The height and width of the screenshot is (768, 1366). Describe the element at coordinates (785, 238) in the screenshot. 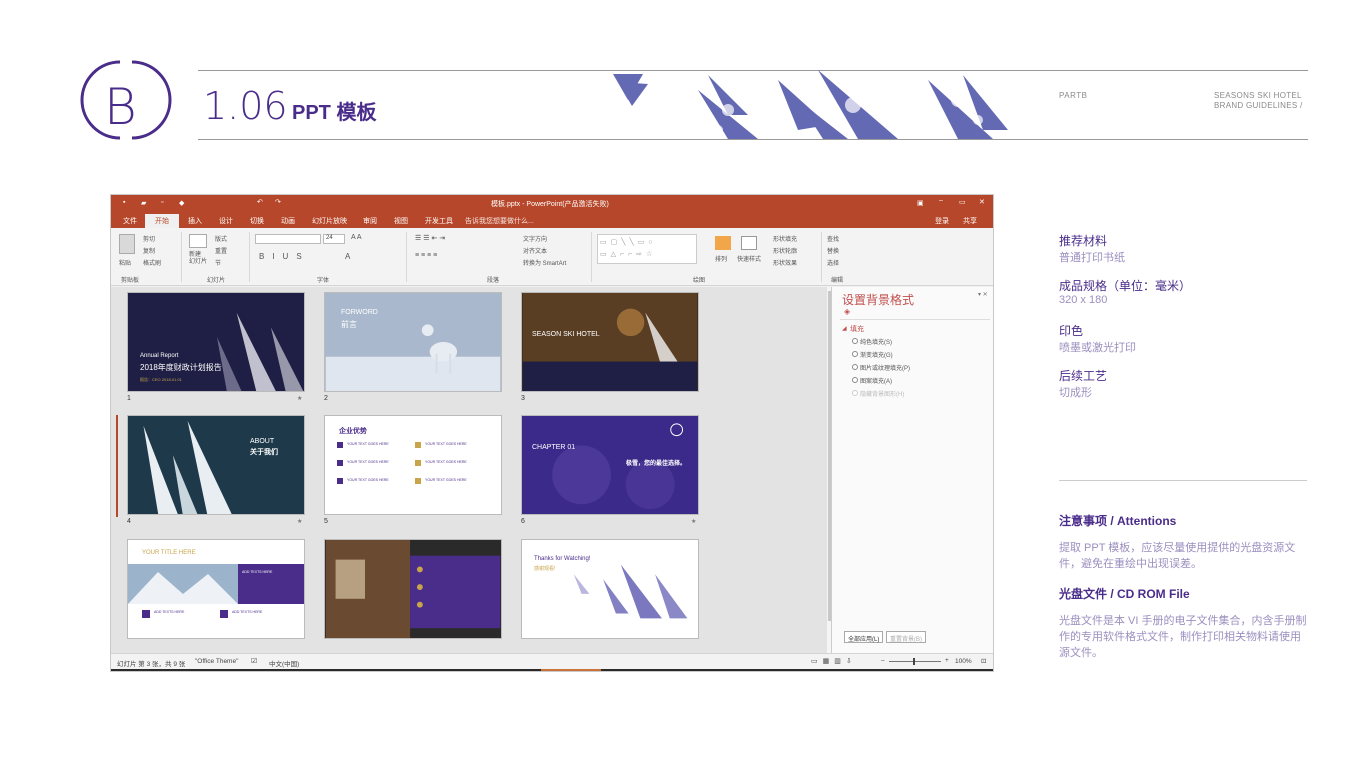

I see `shape-fill-button: 形状填充` at that location.